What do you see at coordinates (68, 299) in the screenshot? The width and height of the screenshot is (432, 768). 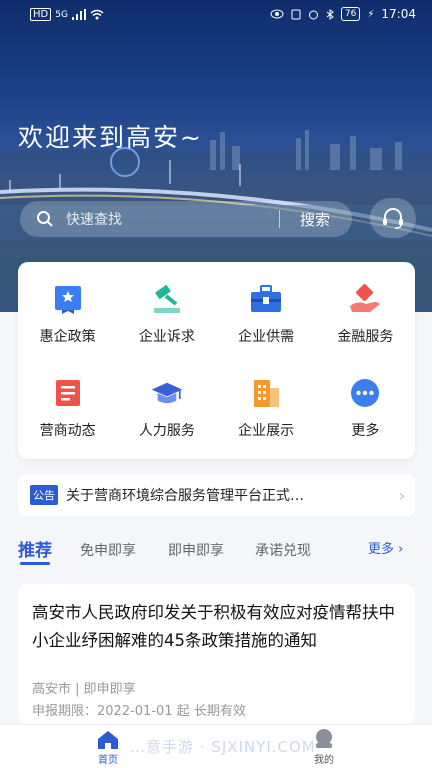 I see `policy-icon` at bounding box center [68, 299].